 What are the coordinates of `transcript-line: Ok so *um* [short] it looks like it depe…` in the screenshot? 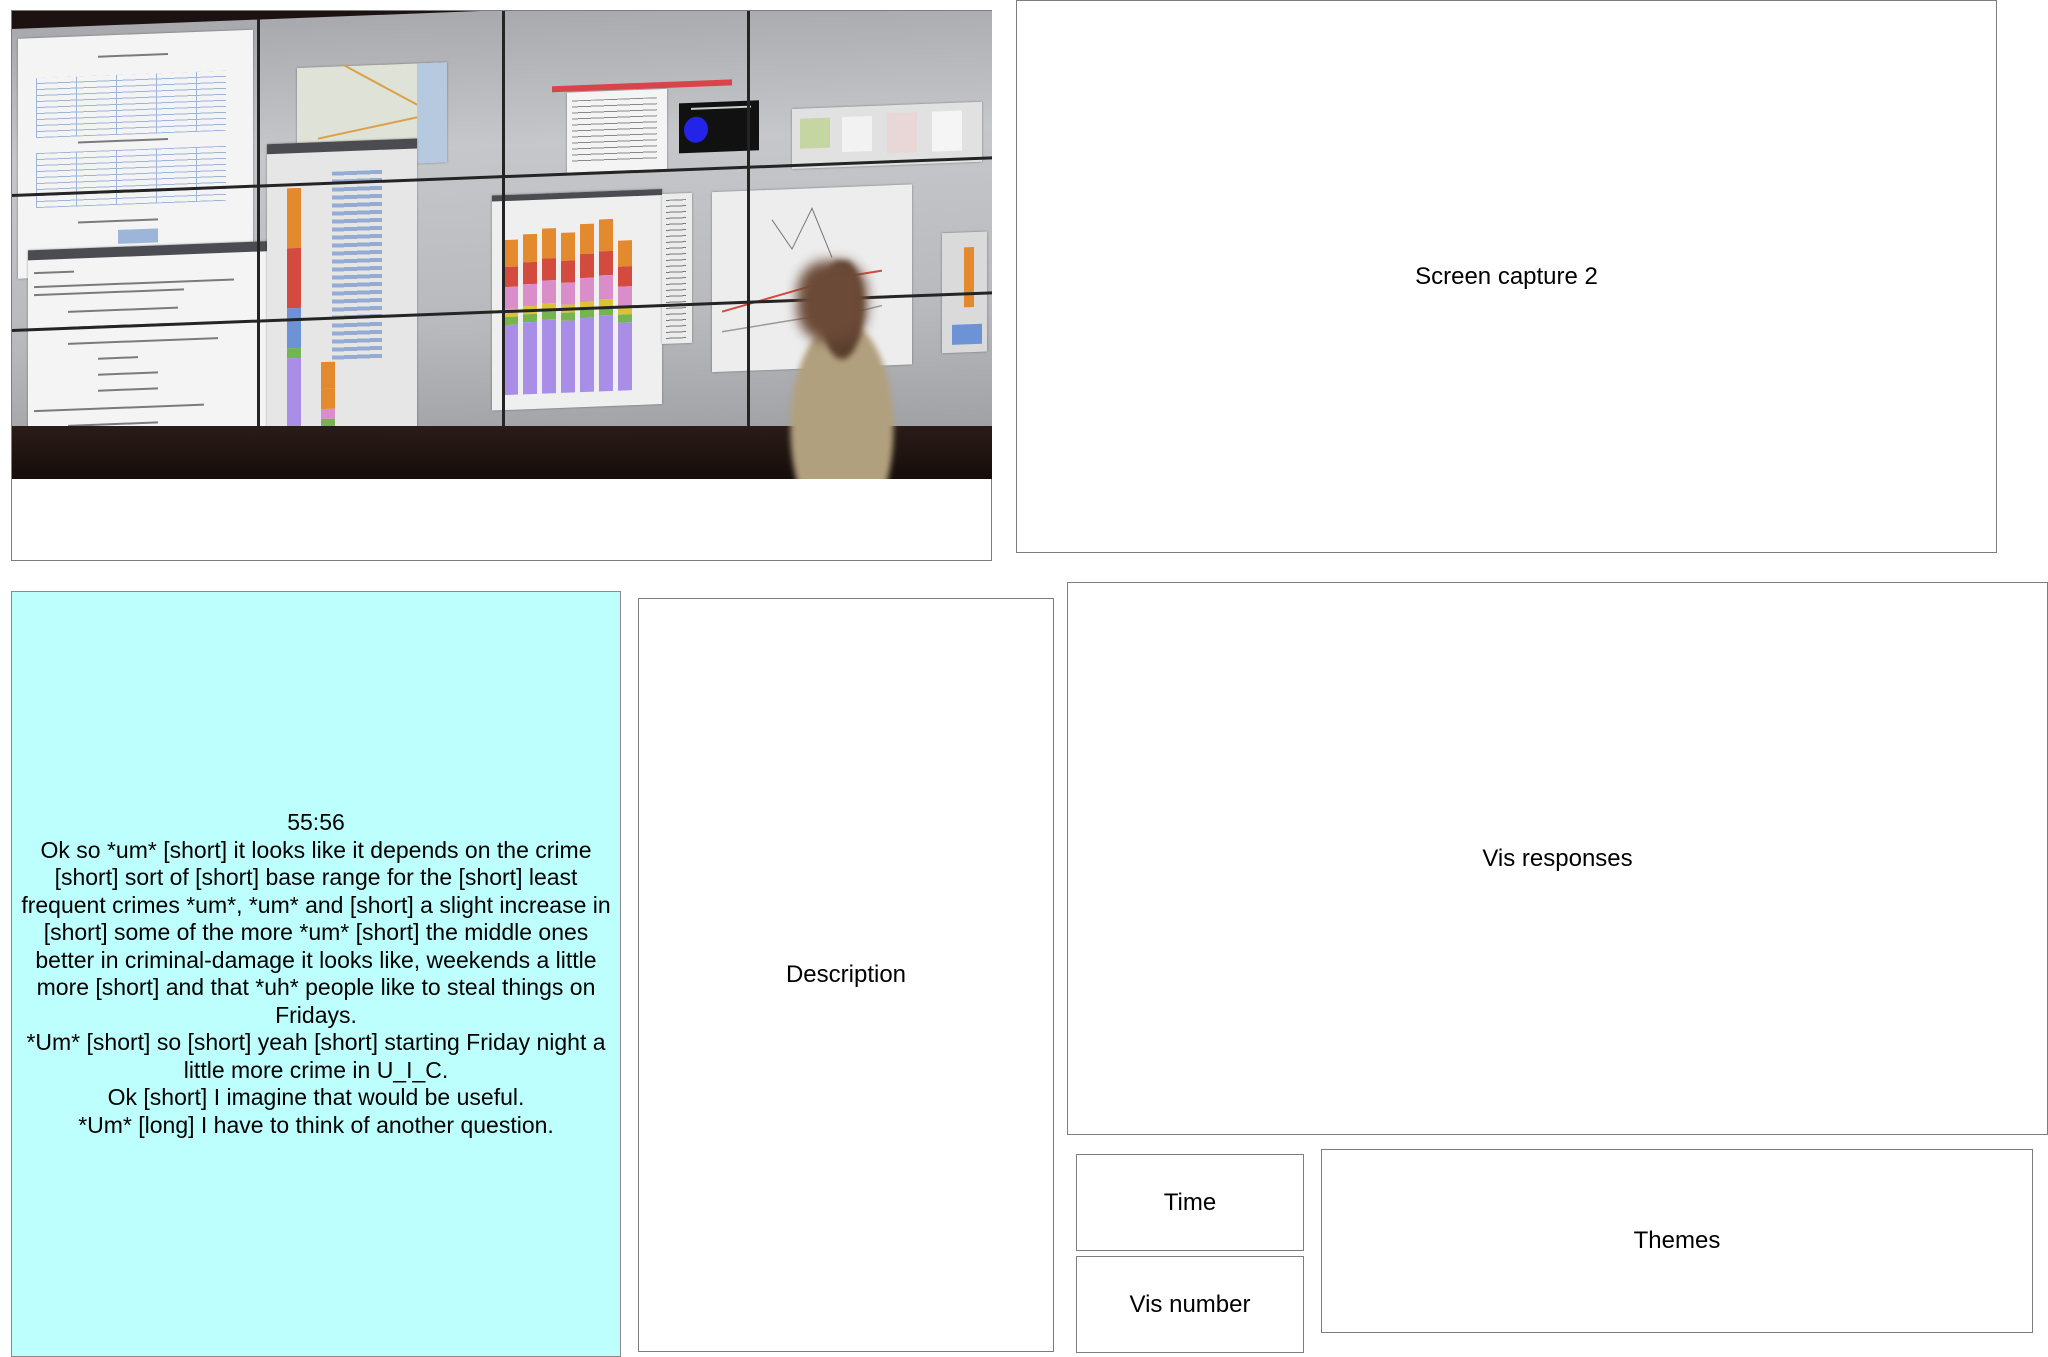 It's located at (316, 932).